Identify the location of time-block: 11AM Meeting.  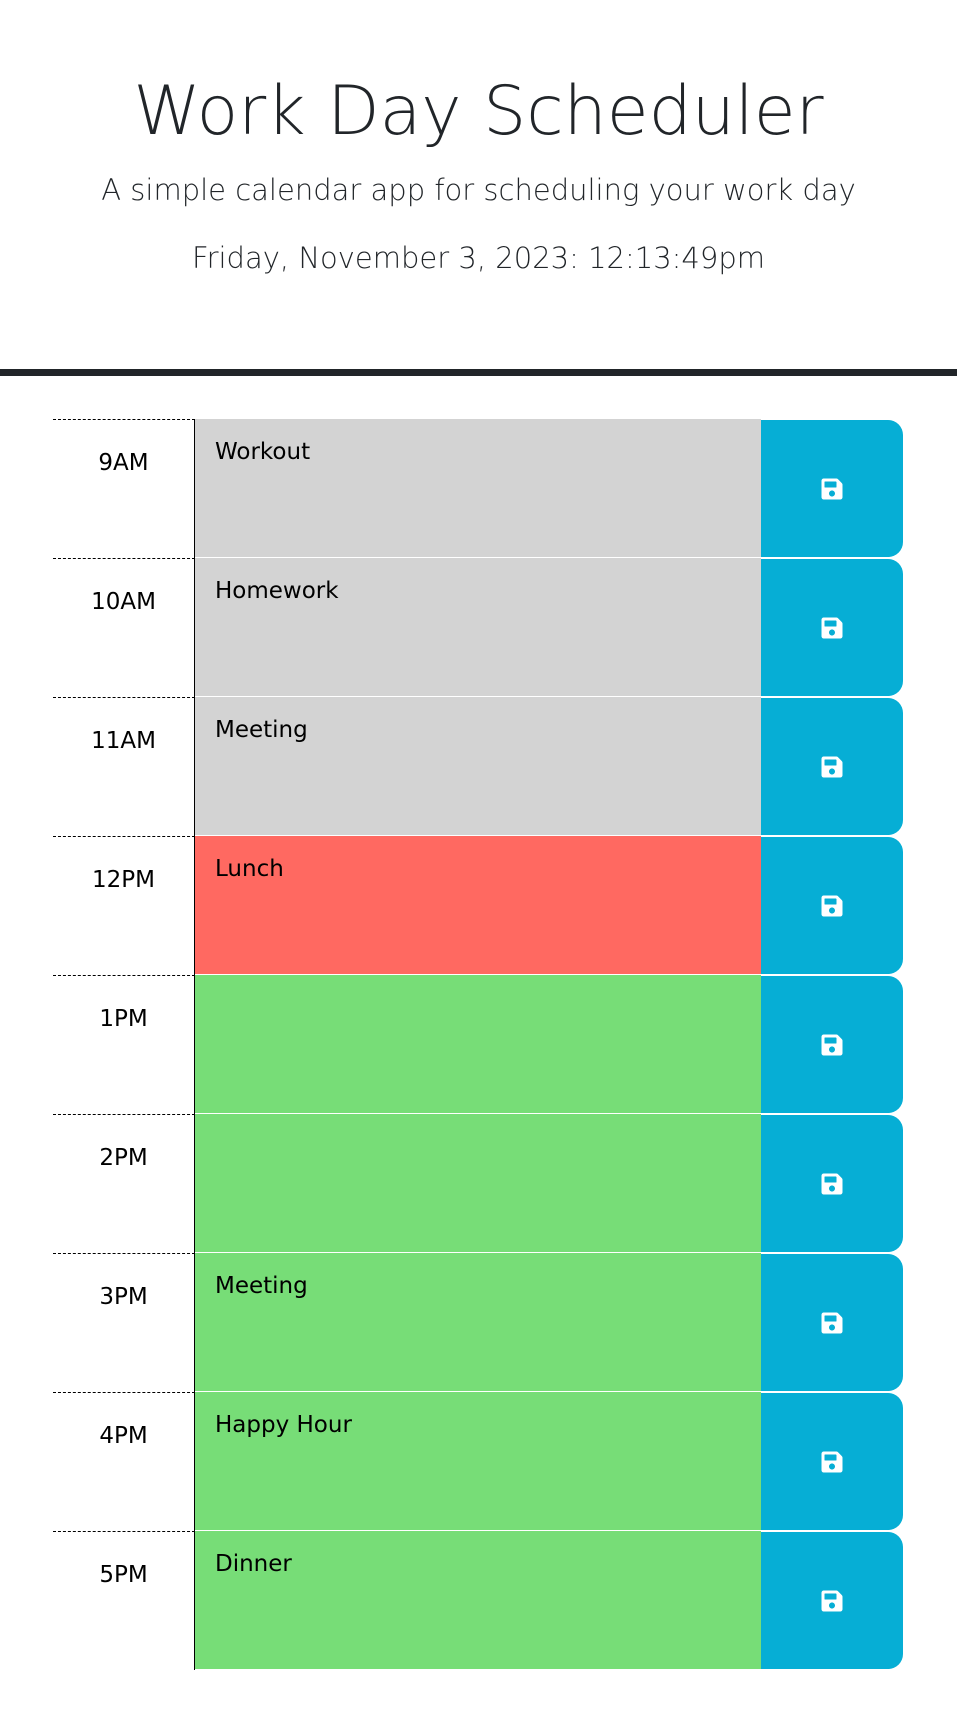
(478, 766).